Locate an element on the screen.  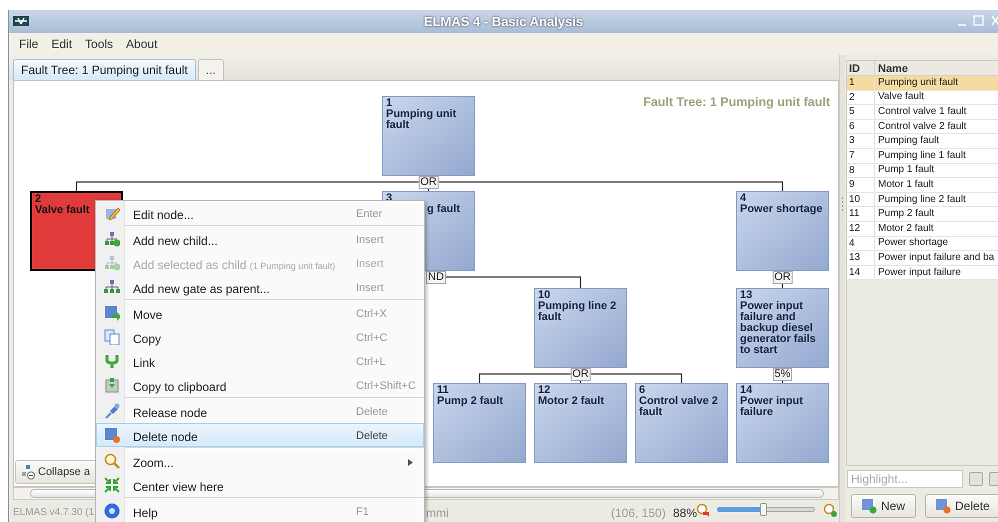
table-row: 8 Pump 1 fault is located at coordinates (922, 171).